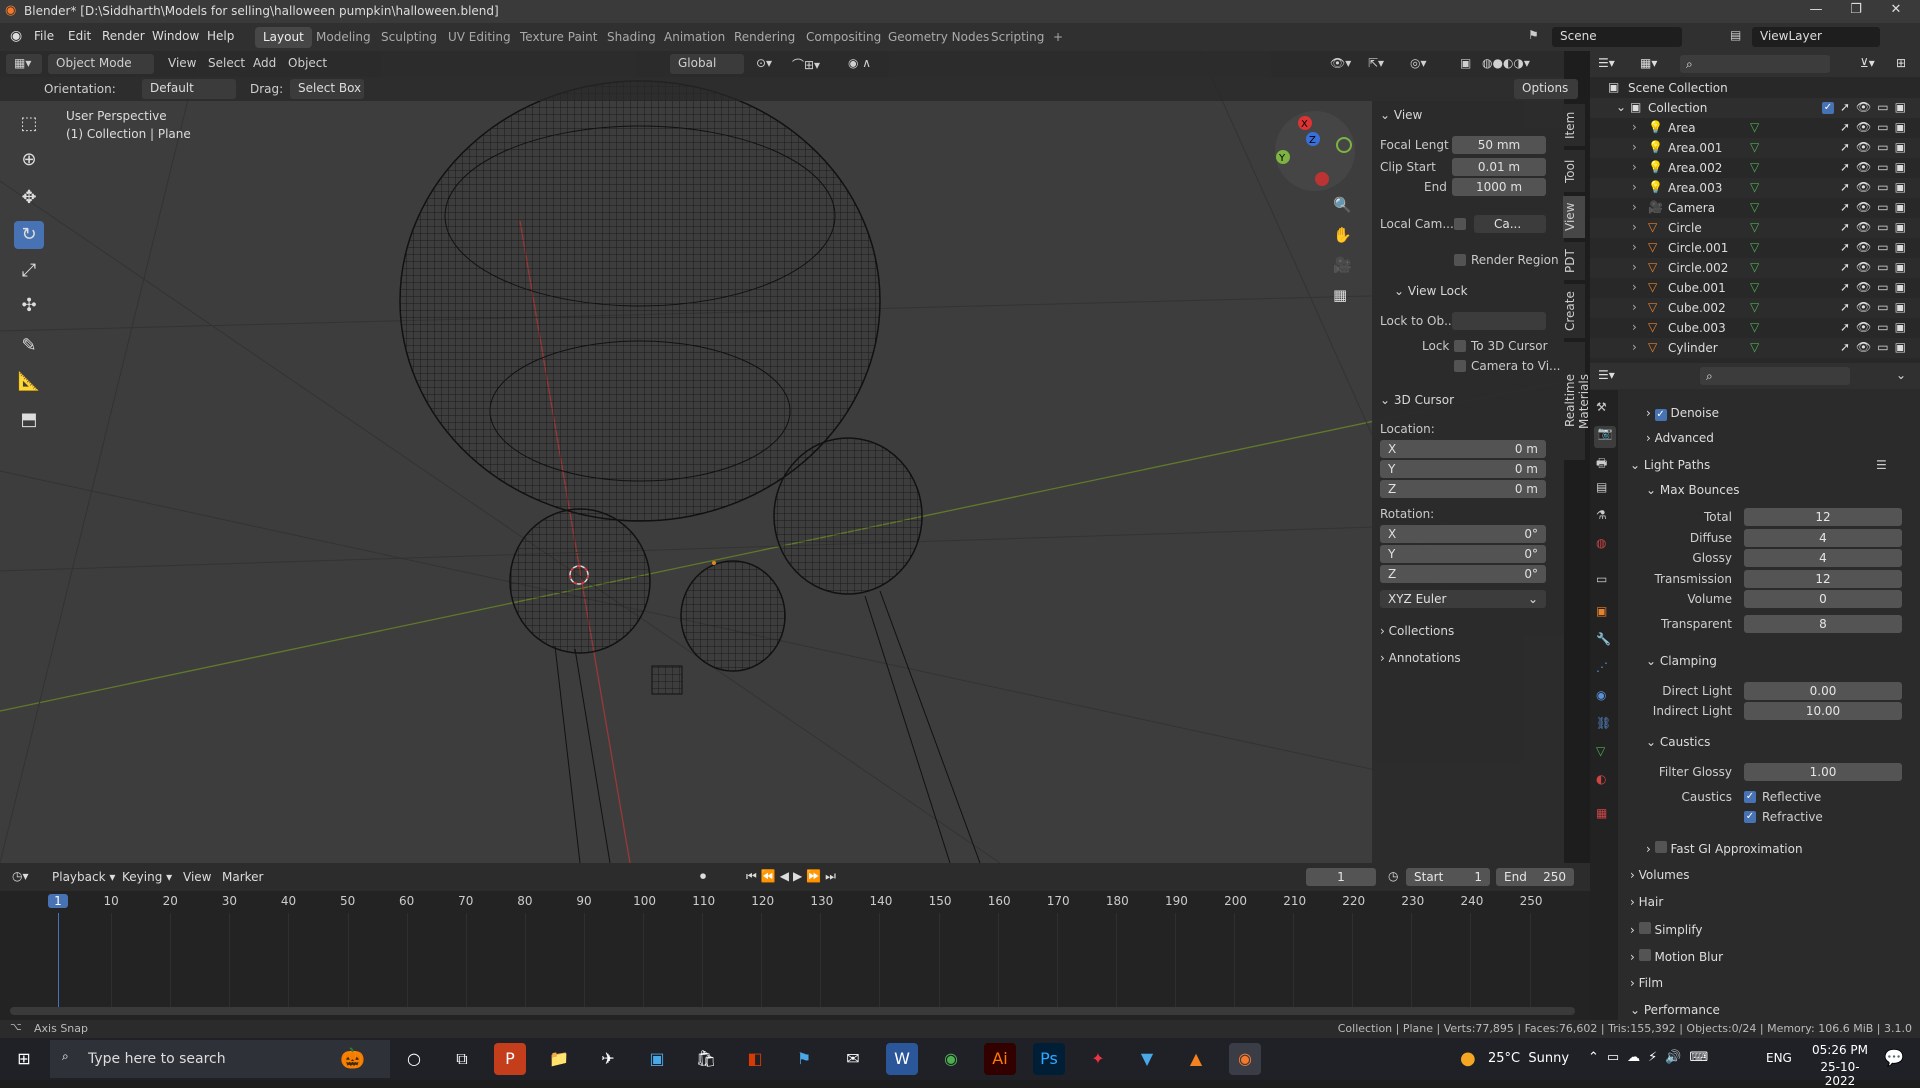 The width and height of the screenshot is (1920, 1088). Describe the element at coordinates (1666, 929) in the screenshot. I see `simplify-header: › Simplify` at that location.